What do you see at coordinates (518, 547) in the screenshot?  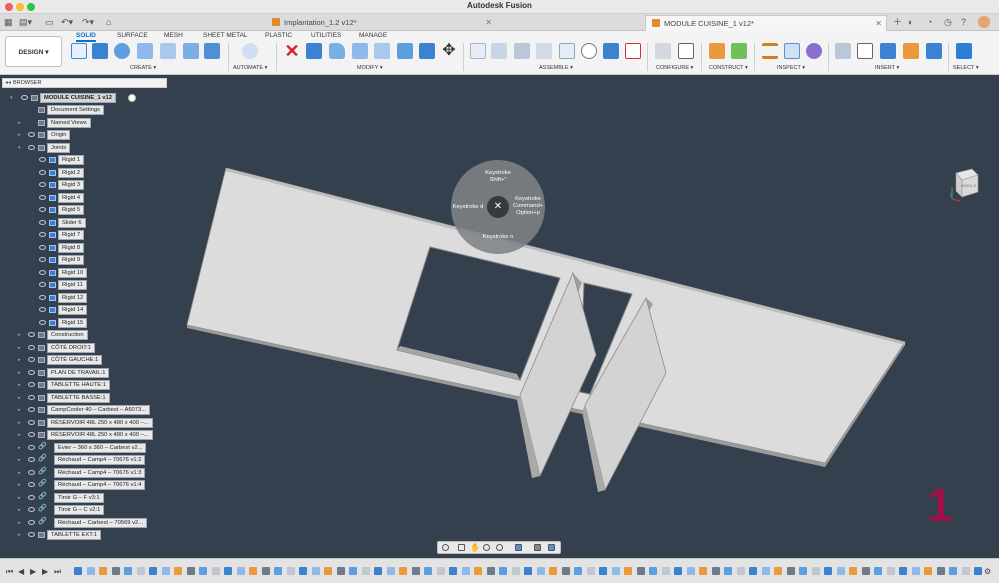 I see `display-settings-icon` at bounding box center [518, 547].